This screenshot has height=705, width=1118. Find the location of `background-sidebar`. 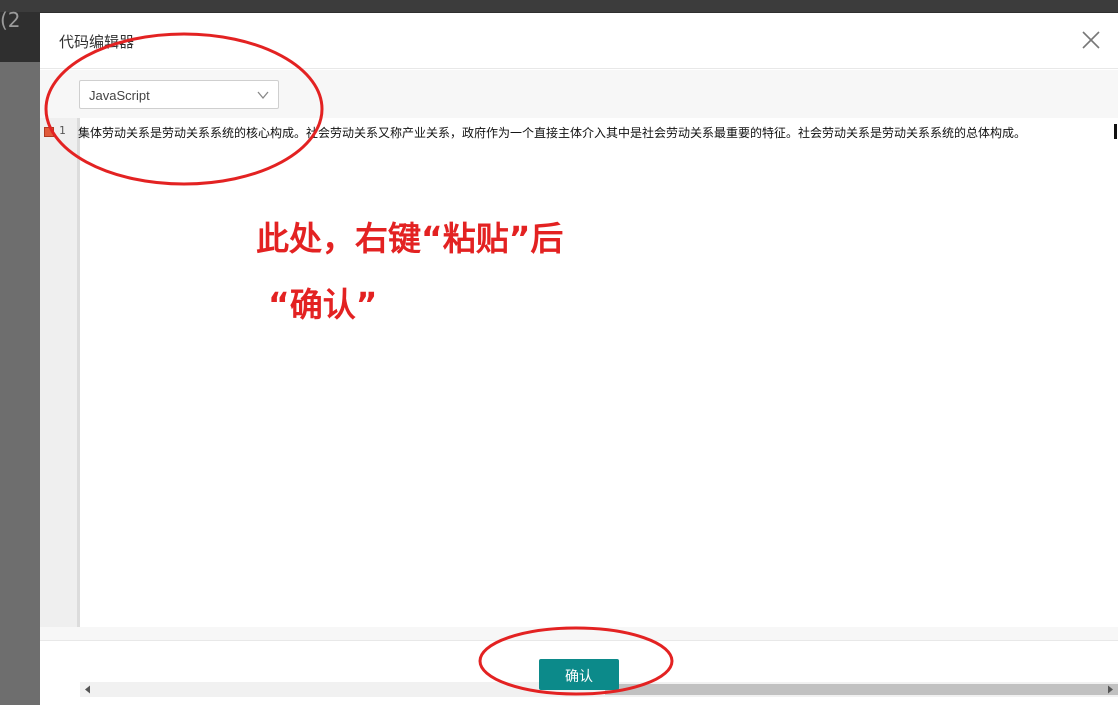

background-sidebar is located at coordinates (20, 383).